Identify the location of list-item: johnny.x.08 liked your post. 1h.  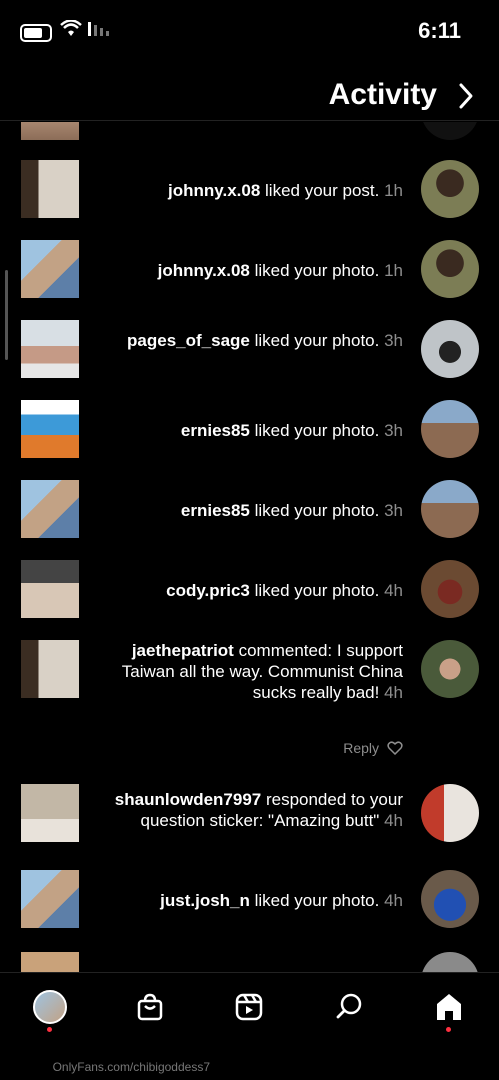
(249, 191).